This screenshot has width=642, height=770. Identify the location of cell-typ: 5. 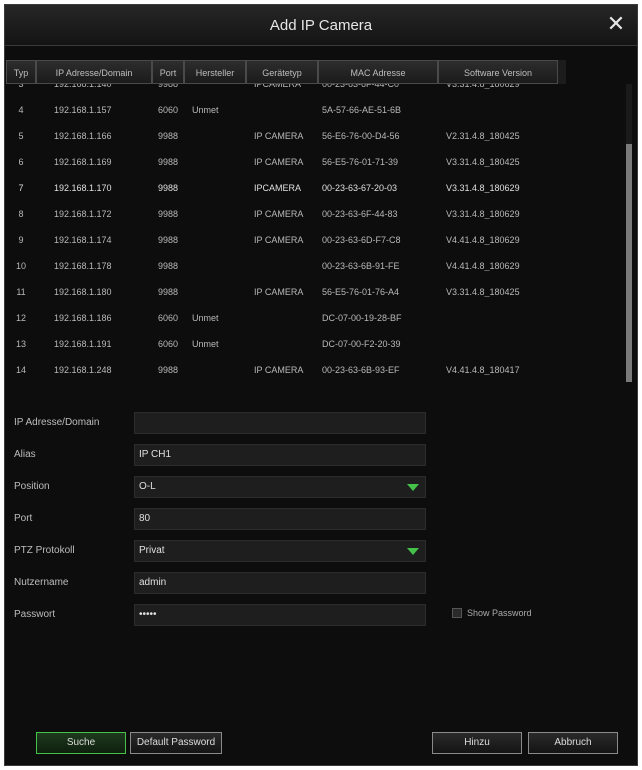
(21, 136).